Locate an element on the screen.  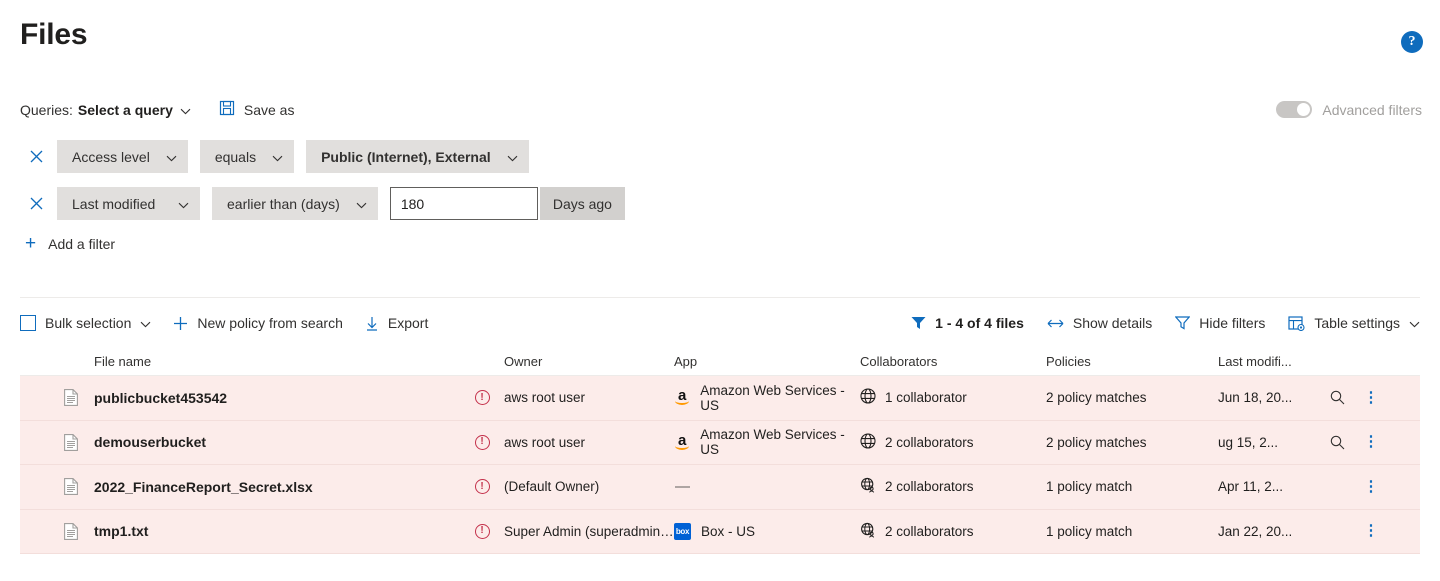
filter-value-label: Public (Internet), External is located at coordinates (406, 156).